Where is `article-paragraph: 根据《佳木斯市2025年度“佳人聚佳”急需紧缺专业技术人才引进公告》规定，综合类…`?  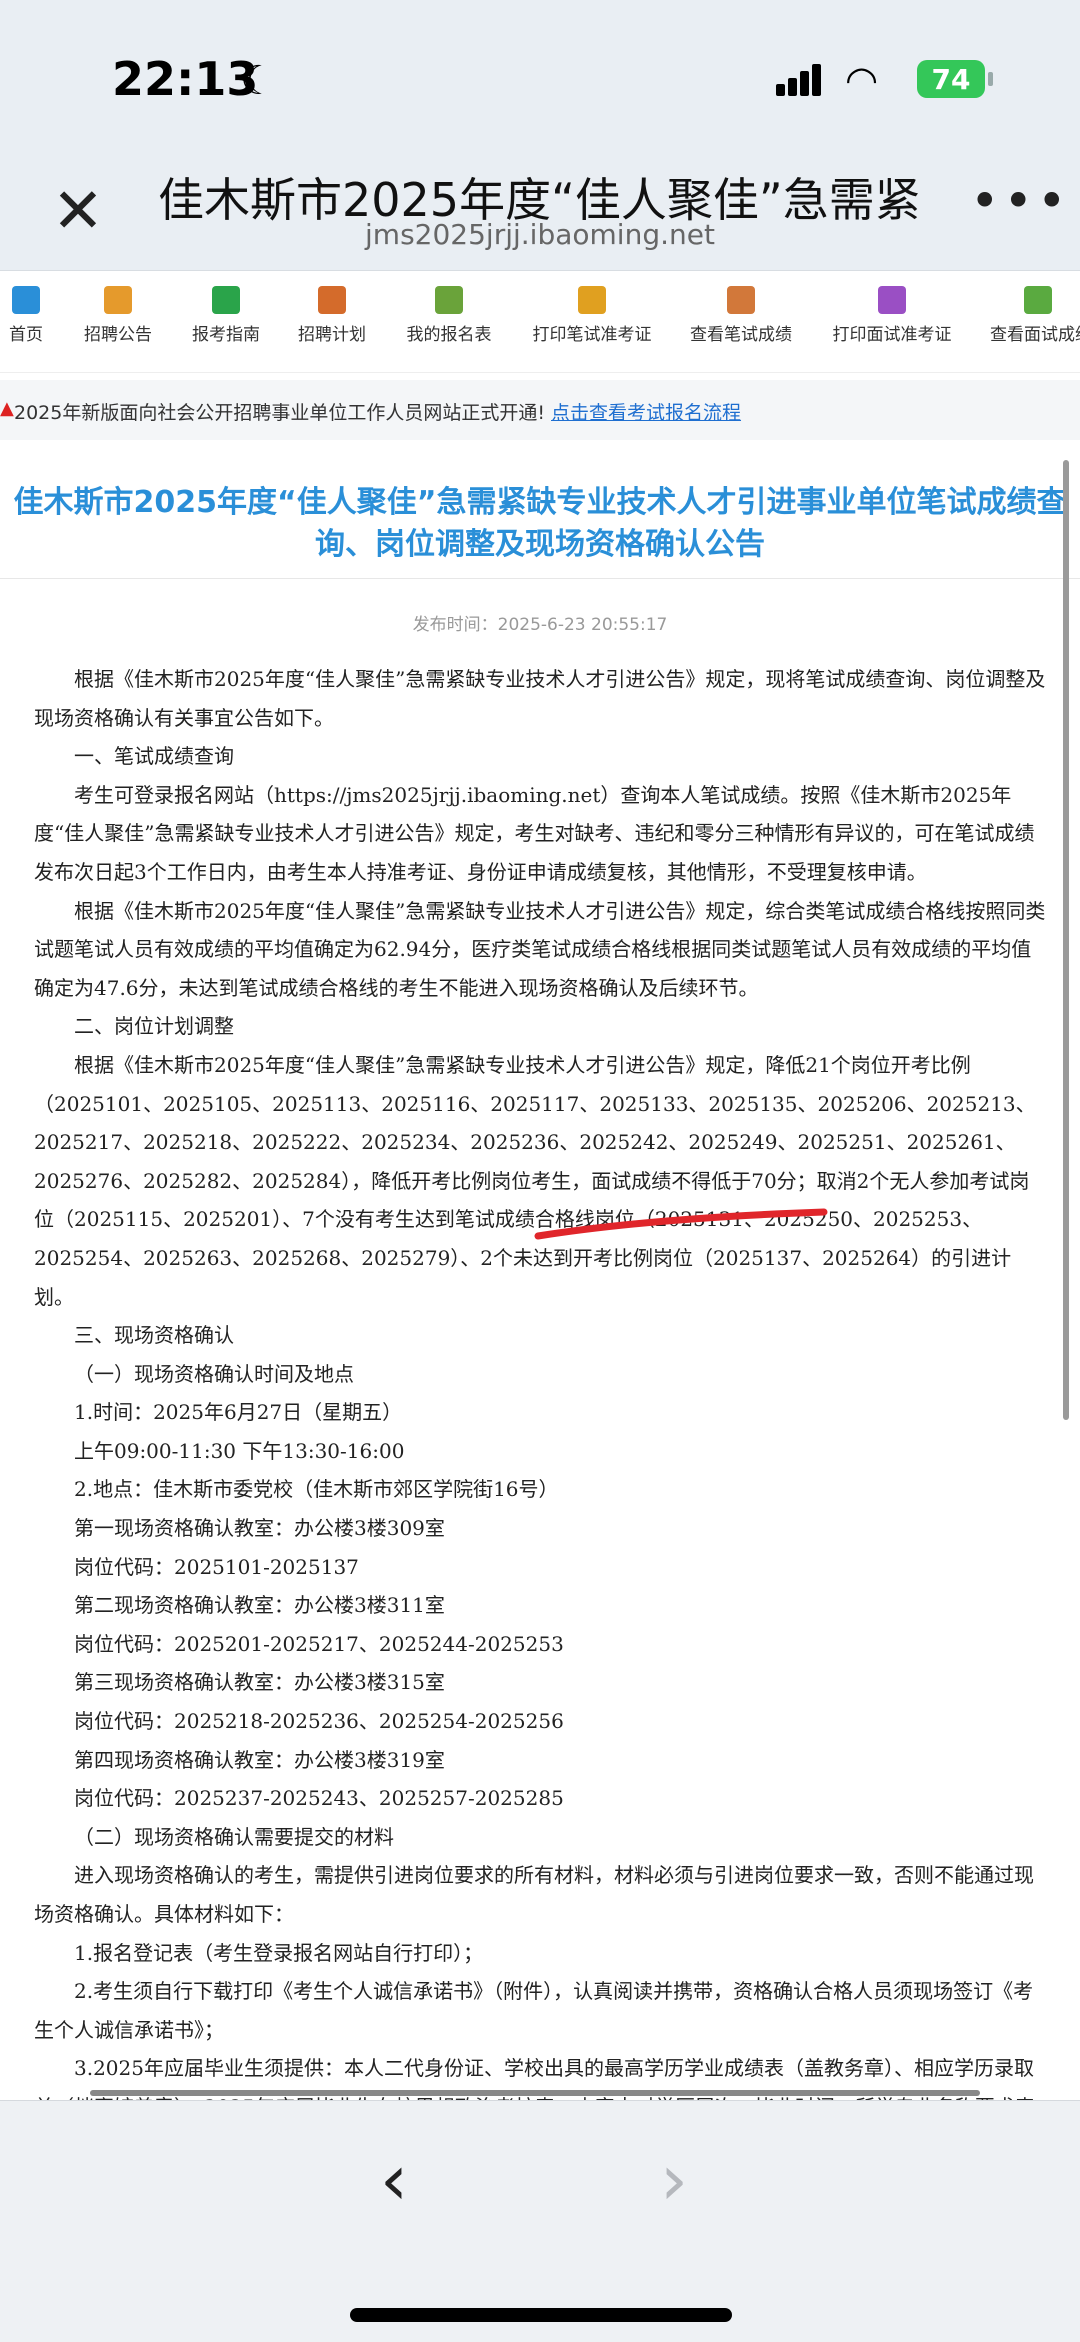
article-paragraph: 根据《佳木斯市2025年度“佳人聚佳”急需紧缺专业技术人才引进公告》规定，综合类… is located at coordinates (540, 949).